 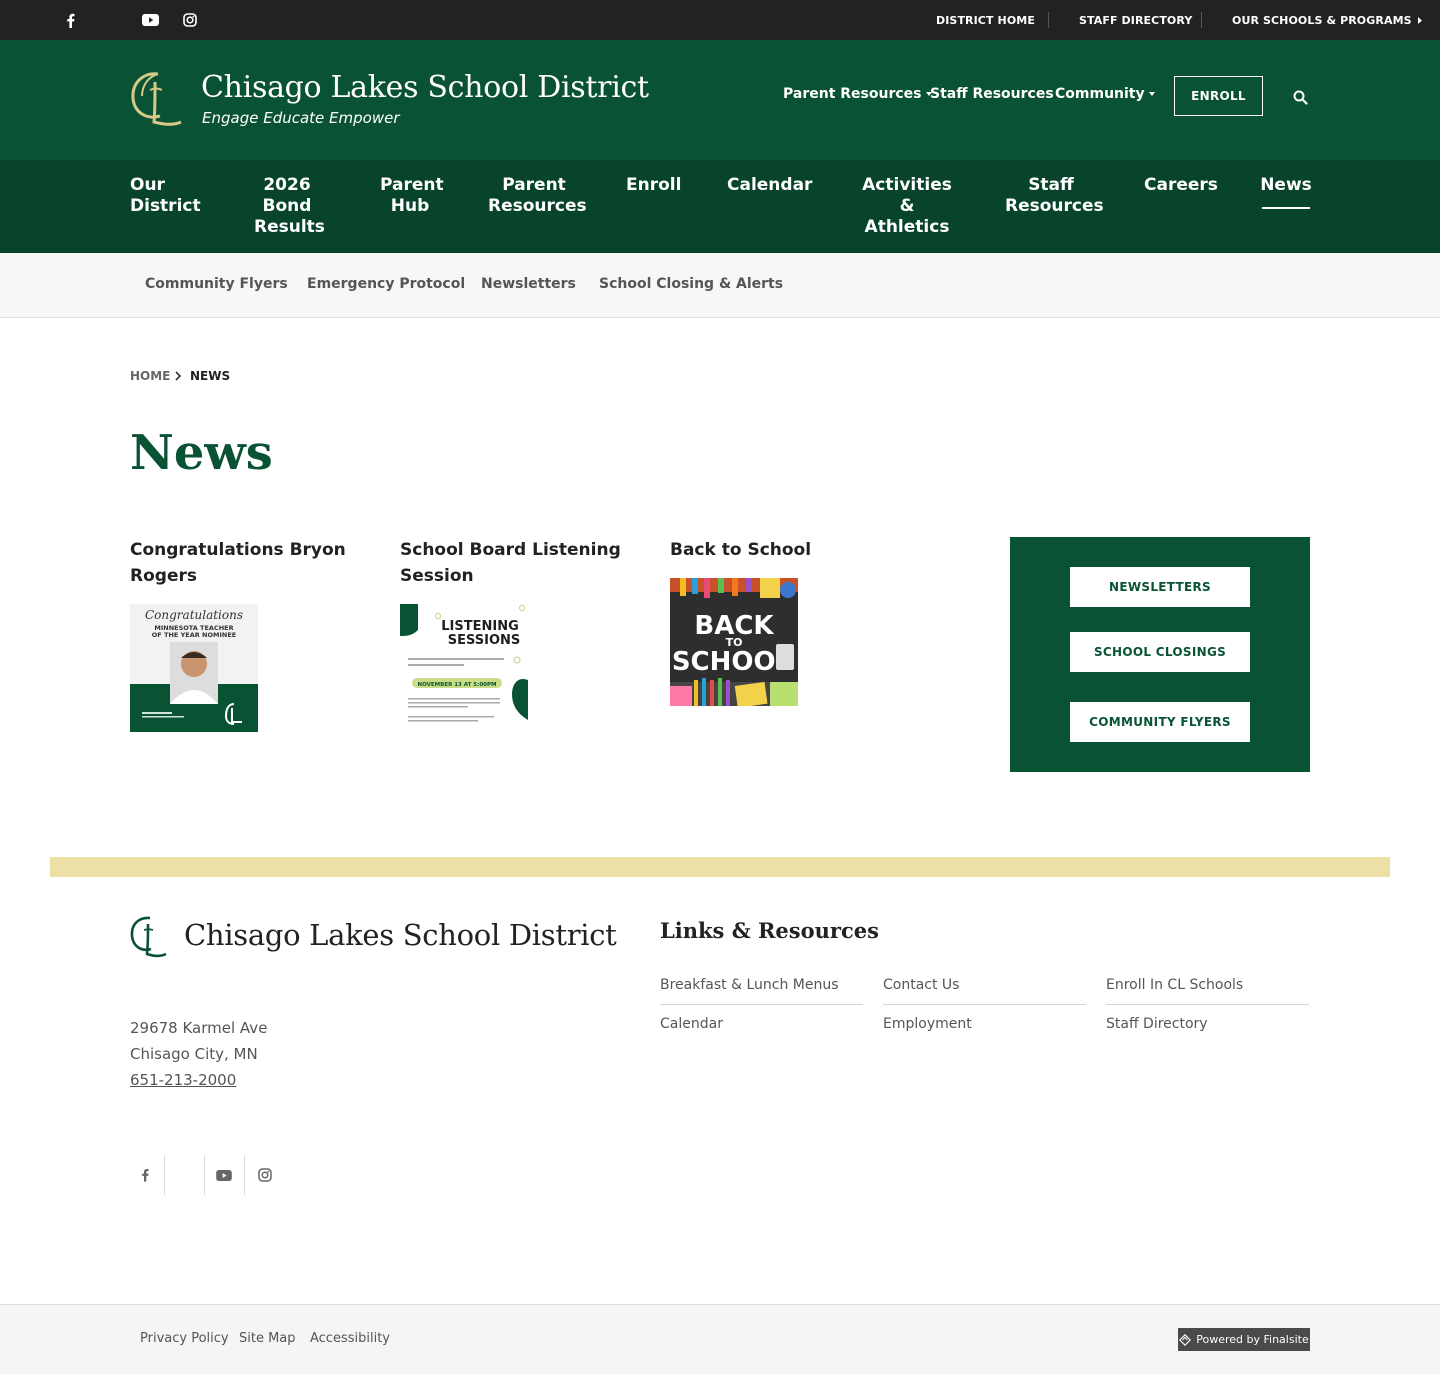 I want to click on footer-address-line2: Chisago City, MN, so click(x=194, y=1054).